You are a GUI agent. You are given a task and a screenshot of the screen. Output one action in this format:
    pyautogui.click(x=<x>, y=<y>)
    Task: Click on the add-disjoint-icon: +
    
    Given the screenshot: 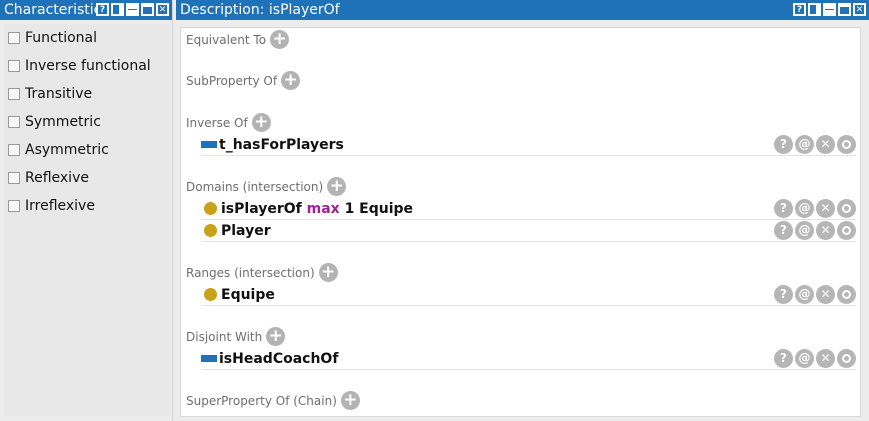 What is the action you would take?
    pyautogui.click(x=276, y=336)
    